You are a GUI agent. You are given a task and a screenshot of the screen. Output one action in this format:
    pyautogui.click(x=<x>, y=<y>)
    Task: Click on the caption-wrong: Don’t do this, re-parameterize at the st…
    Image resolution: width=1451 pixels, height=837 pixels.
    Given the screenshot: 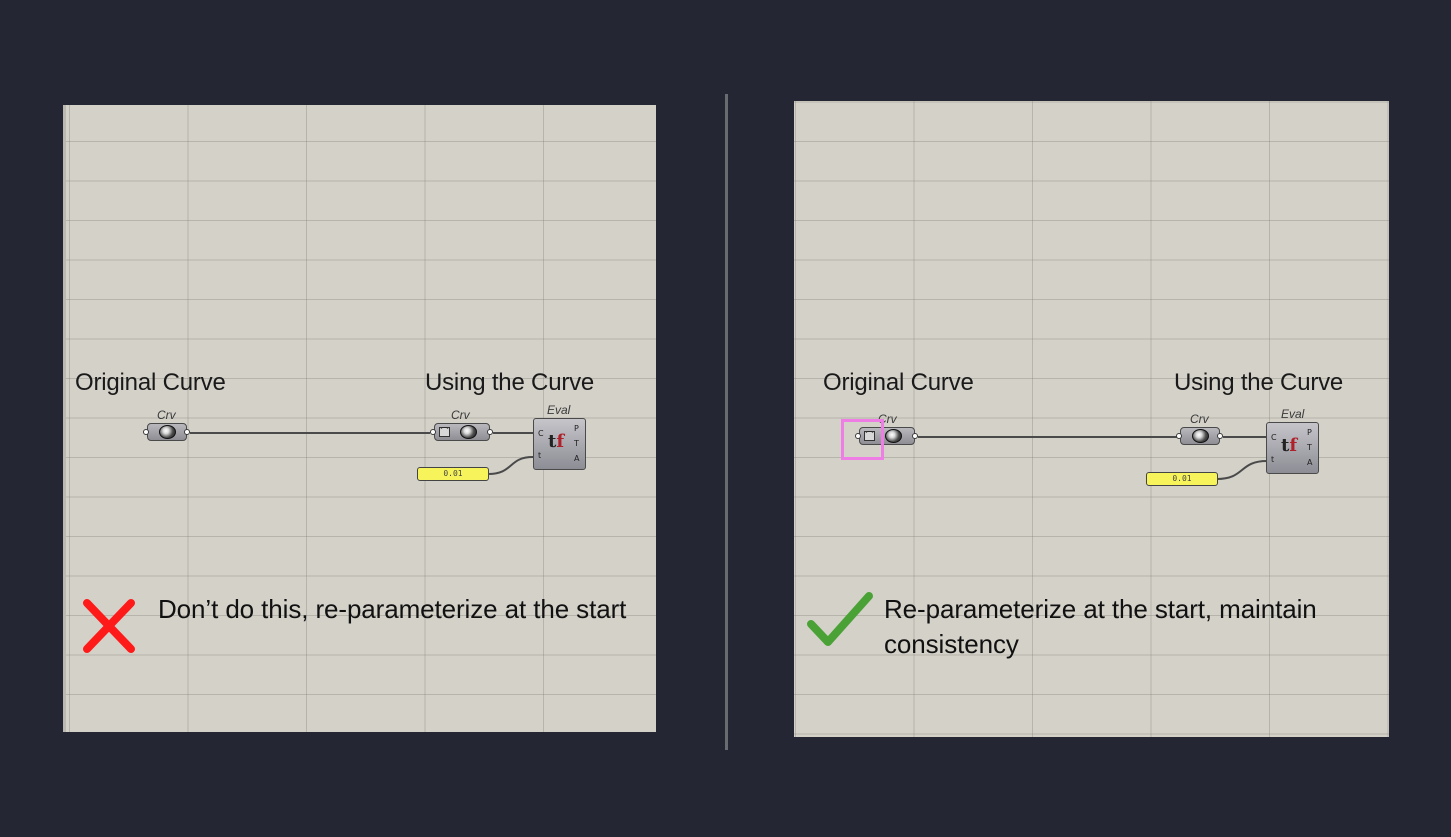 What is the action you would take?
    pyautogui.click(x=392, y=609)
    